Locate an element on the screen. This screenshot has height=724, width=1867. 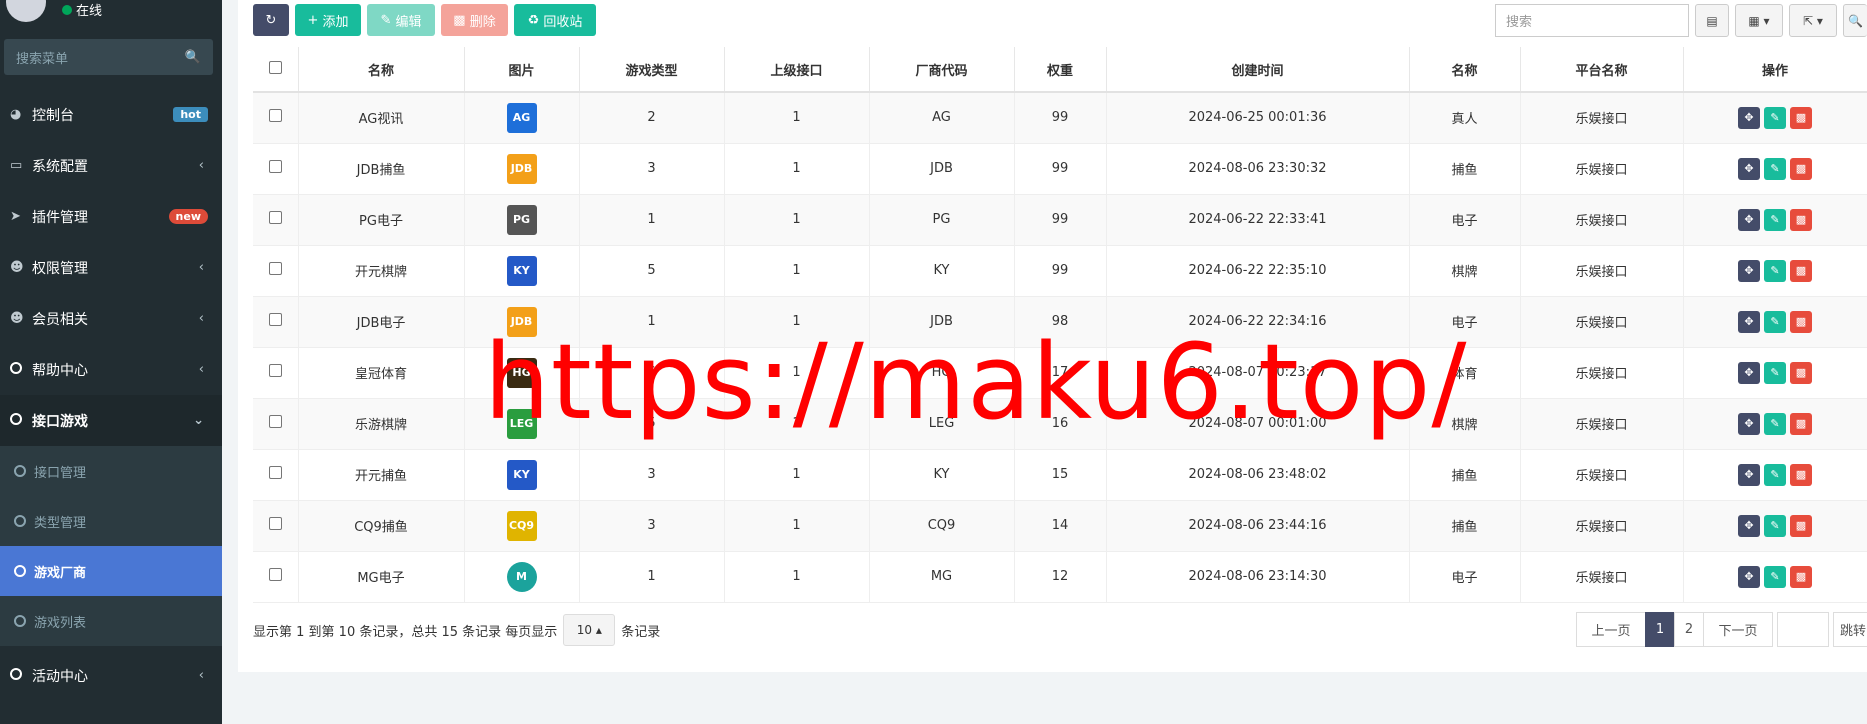
table-search-input: 搜索 is located at coordinates (1592, 20).